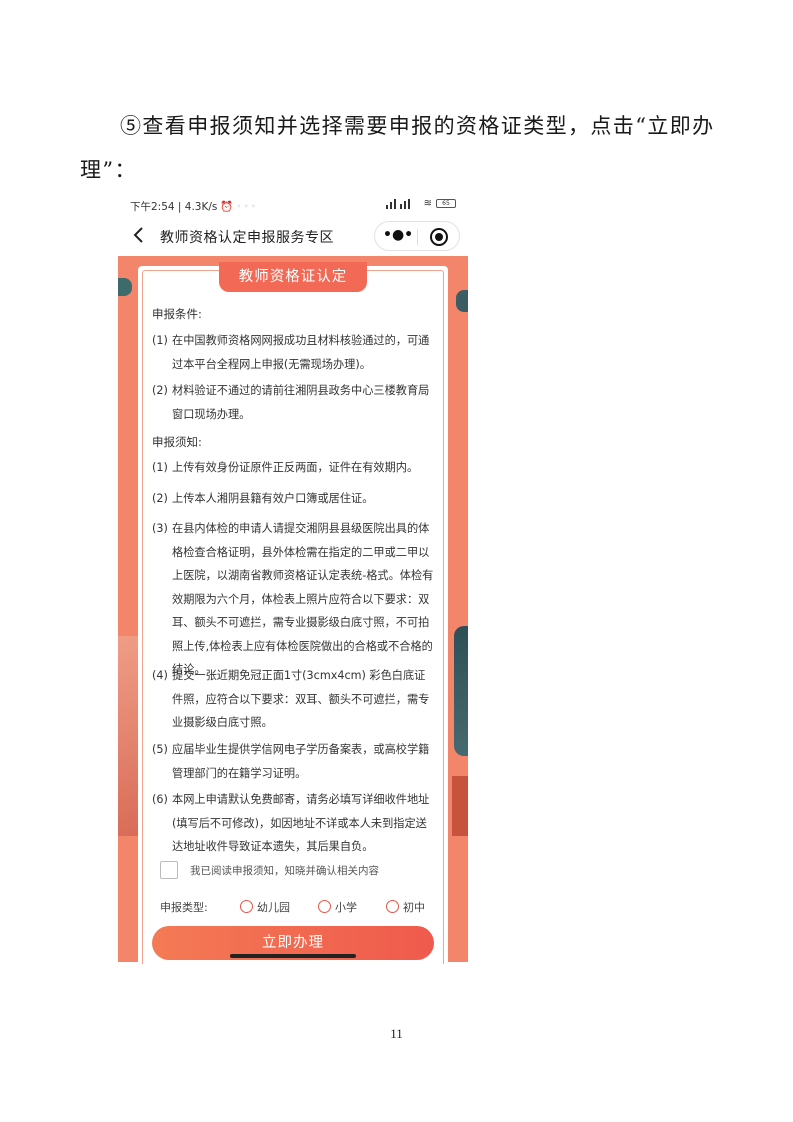  Describe the element at coordinates (446, 203) in the screenshot. I see `battery-icon: 65` at that location.